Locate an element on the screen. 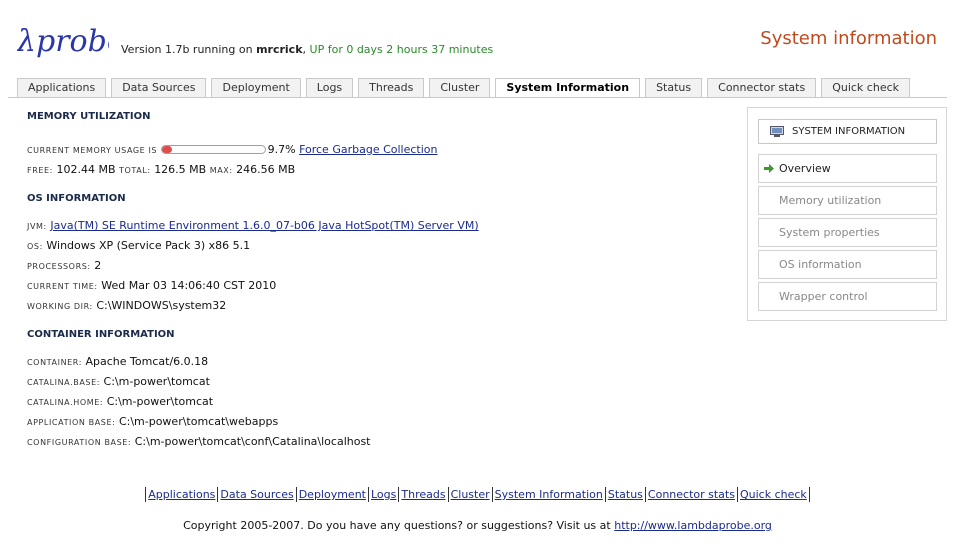 The height and width of the screenshot is (557, 955). catalina-base-value: C:\m-power\tomcat is located at coordinates (156, 381).